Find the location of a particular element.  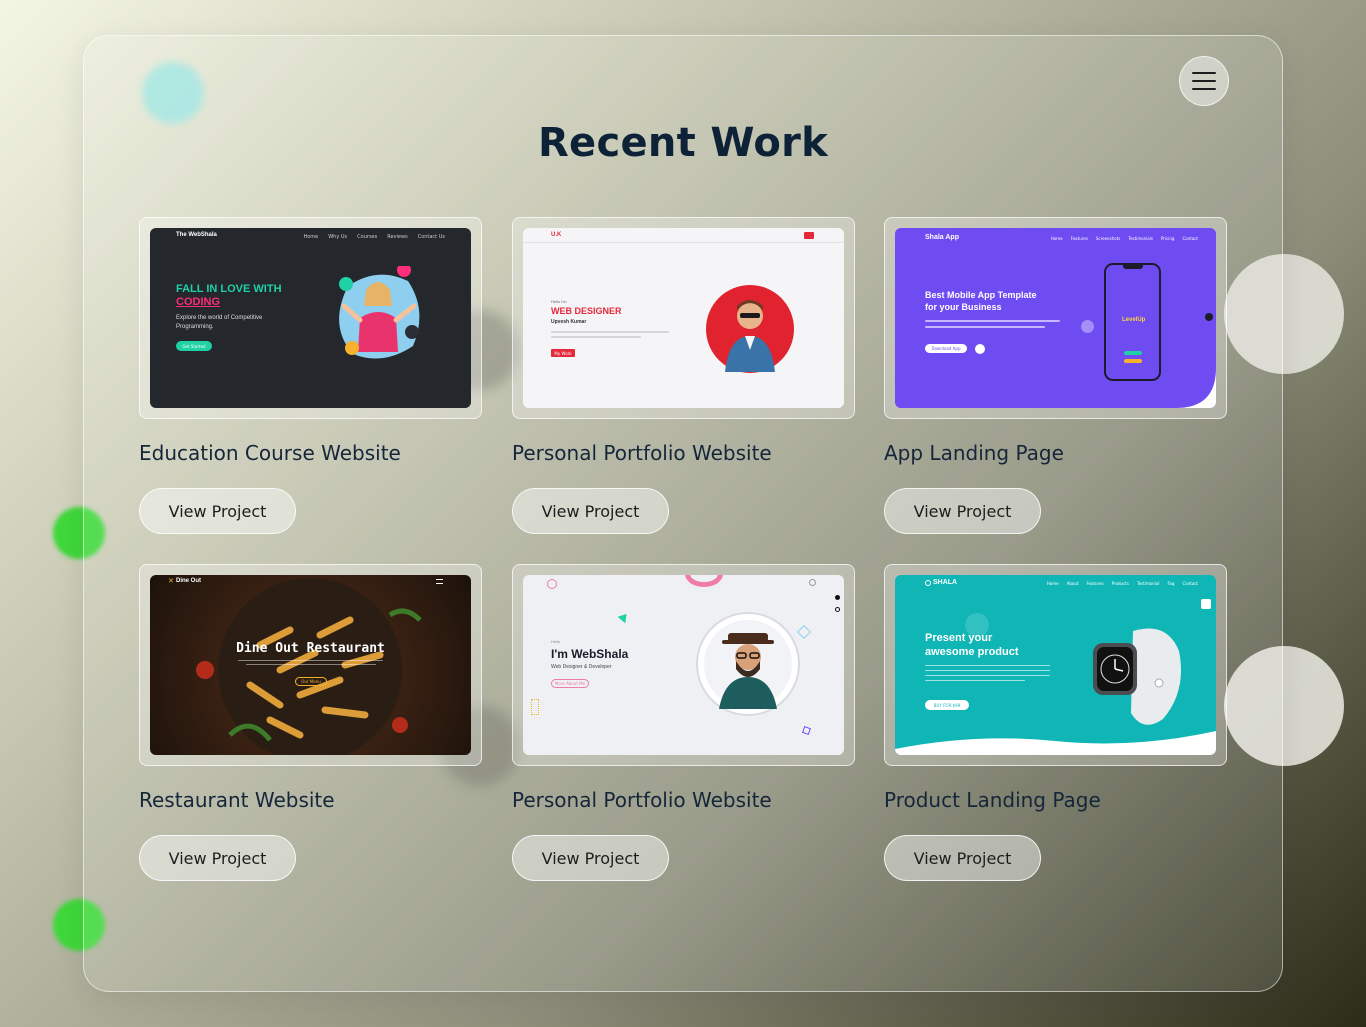

phone-app-title: LevelUp is located at coordinates (1134, 320).